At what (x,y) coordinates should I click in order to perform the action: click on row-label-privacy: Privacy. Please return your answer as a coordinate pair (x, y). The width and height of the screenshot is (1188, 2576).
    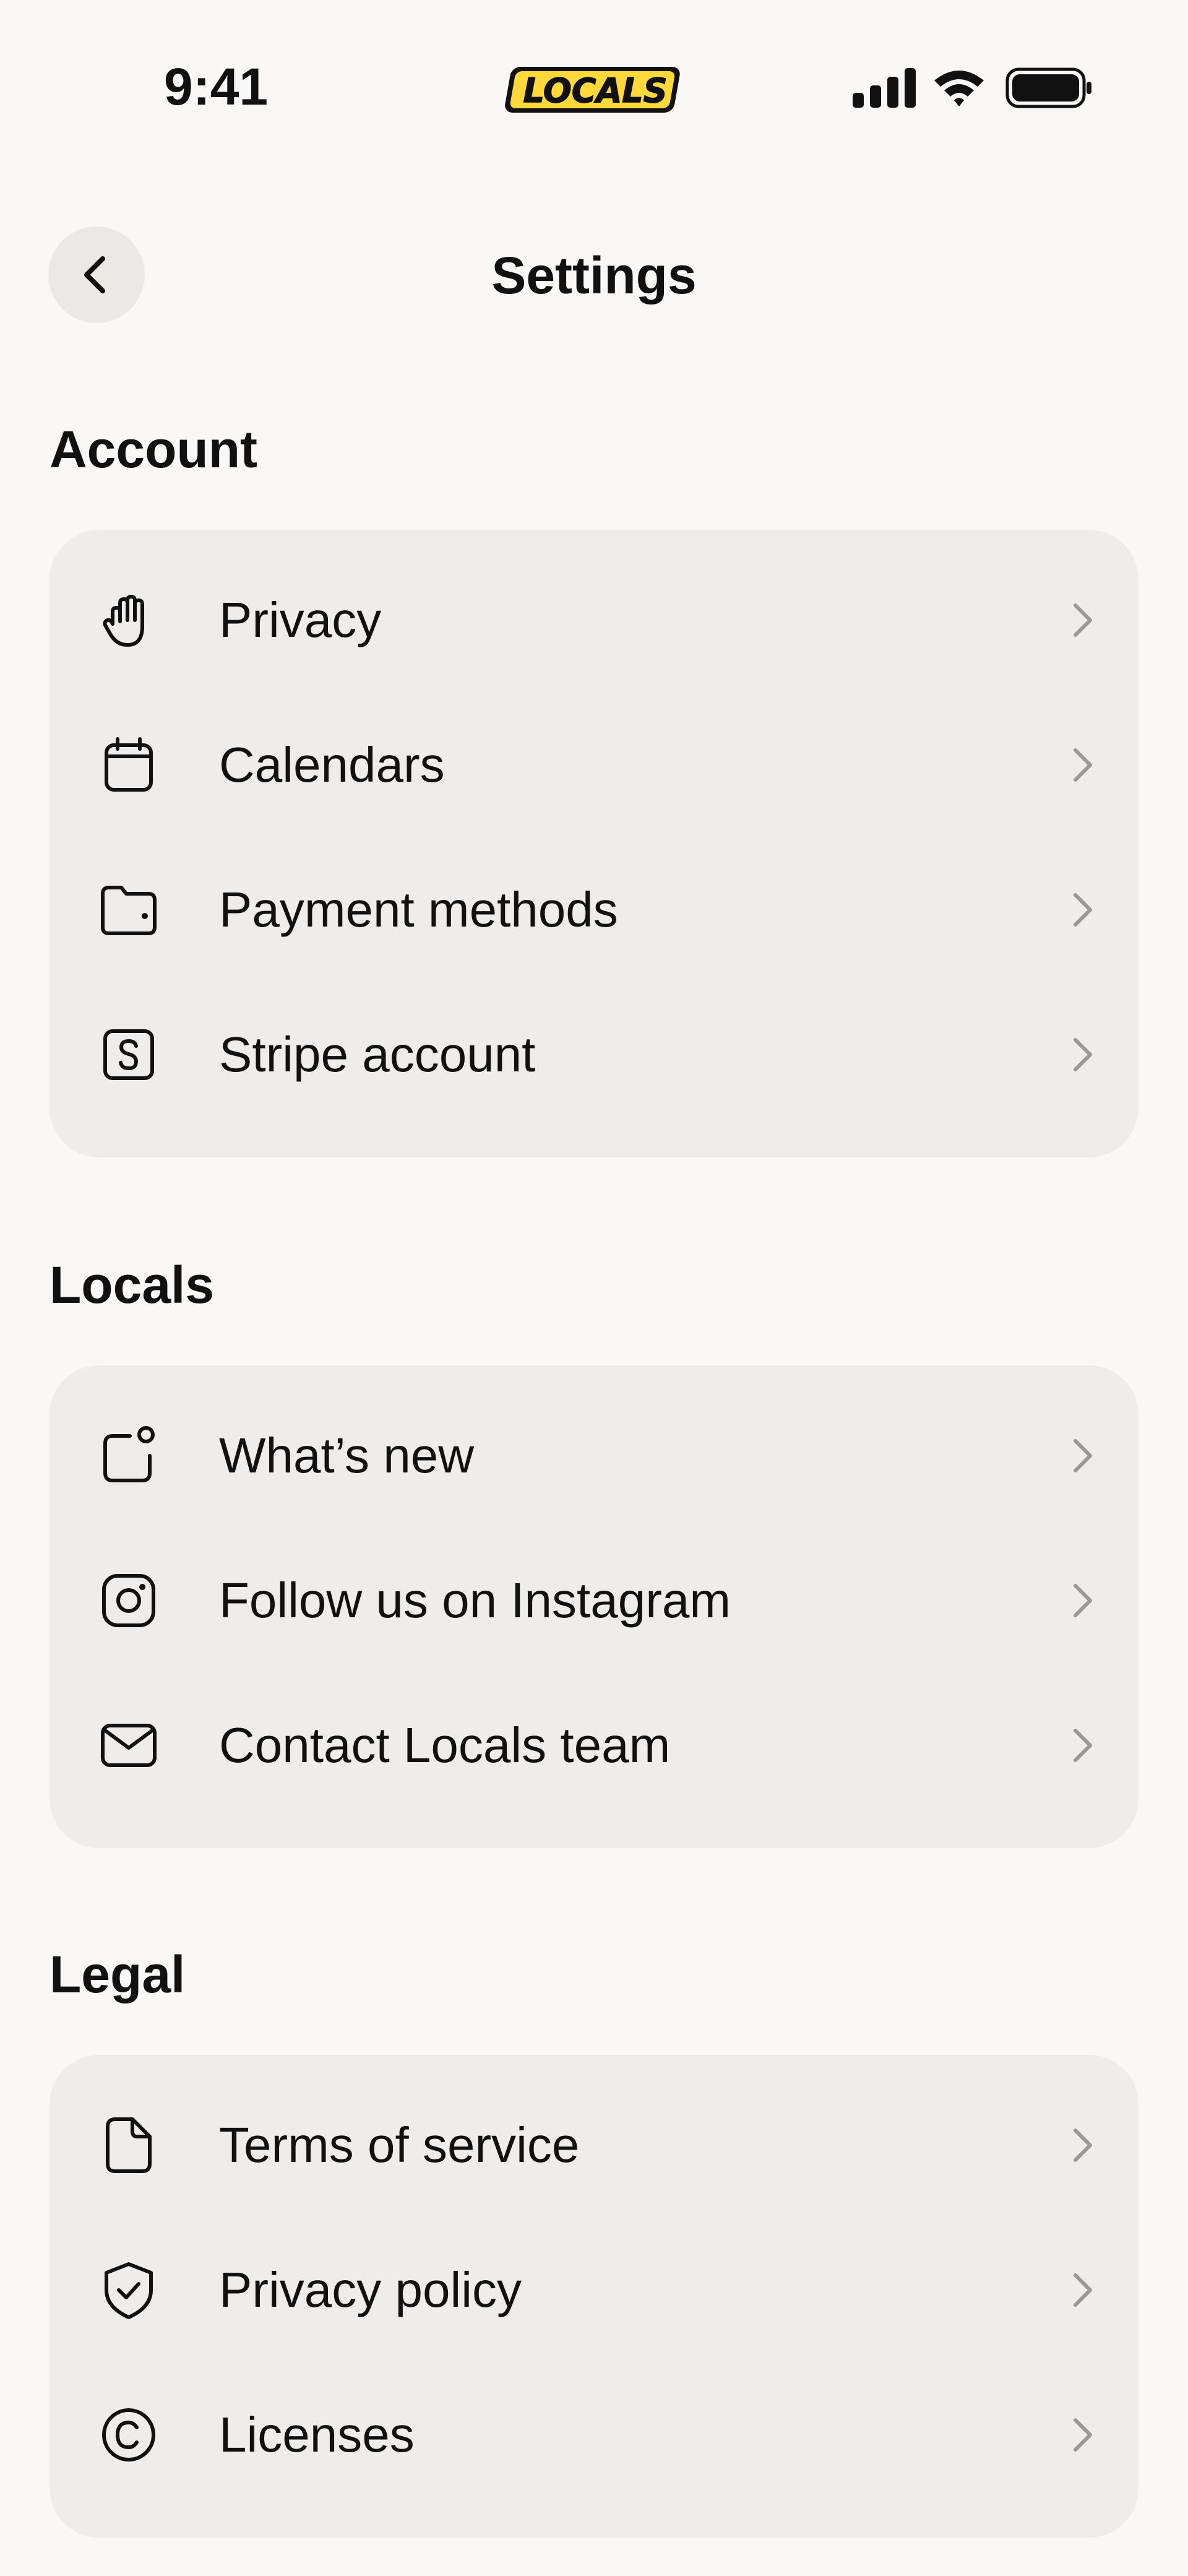
    Looking at the image, I should click on (300, 619).